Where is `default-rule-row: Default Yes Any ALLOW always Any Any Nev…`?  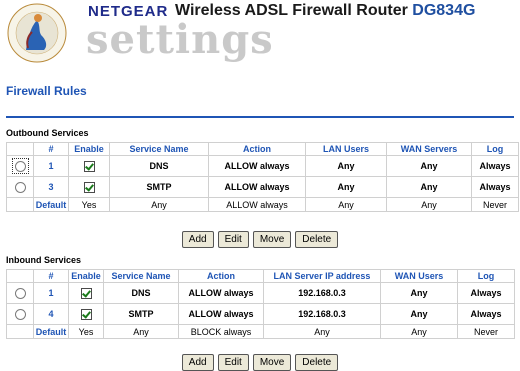 default-rule-row: Default Yes Any ALLOW always Any Any Nev… is located at coordinates (262, 204).